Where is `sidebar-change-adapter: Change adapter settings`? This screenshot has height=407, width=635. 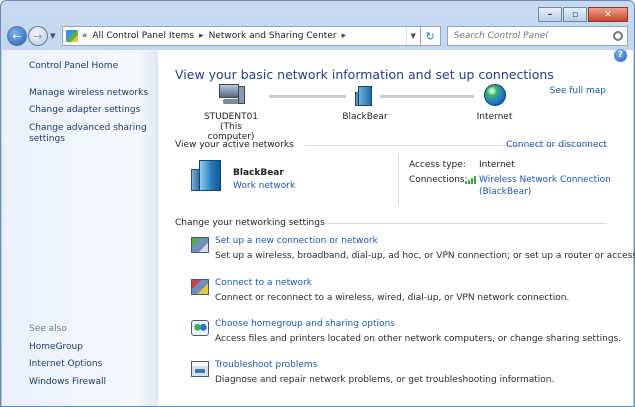
sidebar-change-adapter: Change adapter settings is located at coordinates (84, 110).